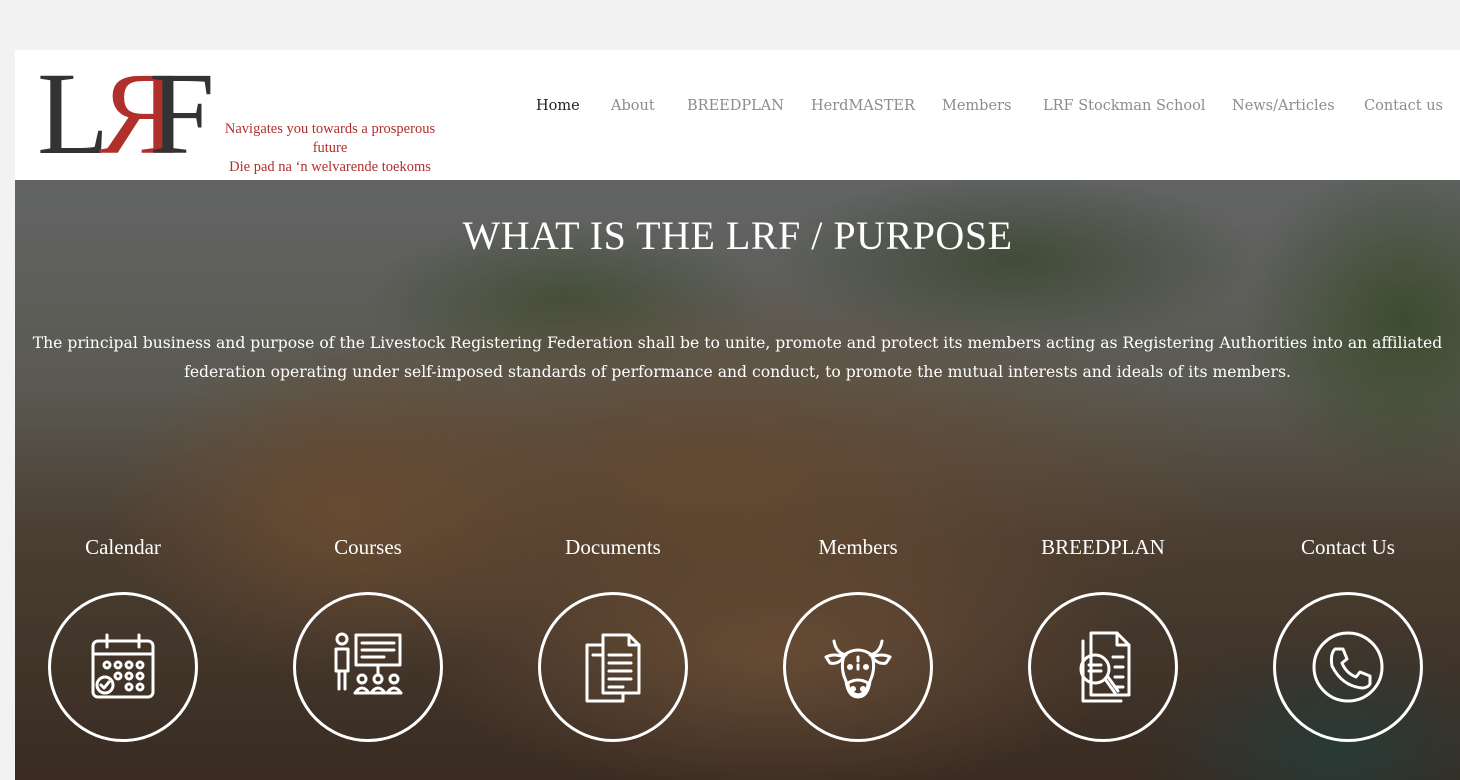 This screenshot has width=1460, height=780. I want to click on nav-item-herdmaster: HerdMASTER, so click(863, 106).